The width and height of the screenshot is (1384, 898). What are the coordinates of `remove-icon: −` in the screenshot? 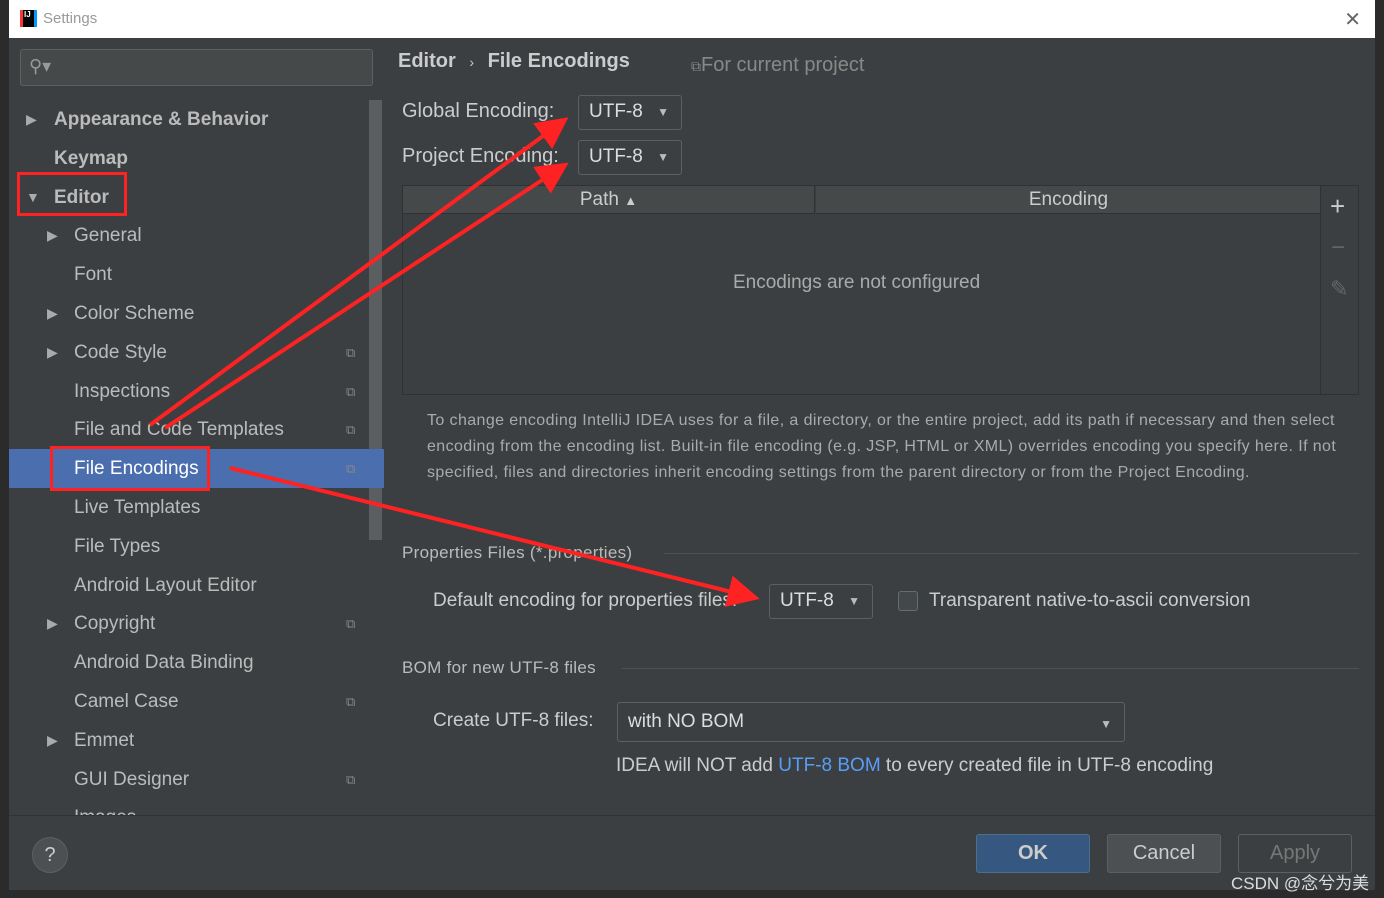 It's located at (1338, 248).